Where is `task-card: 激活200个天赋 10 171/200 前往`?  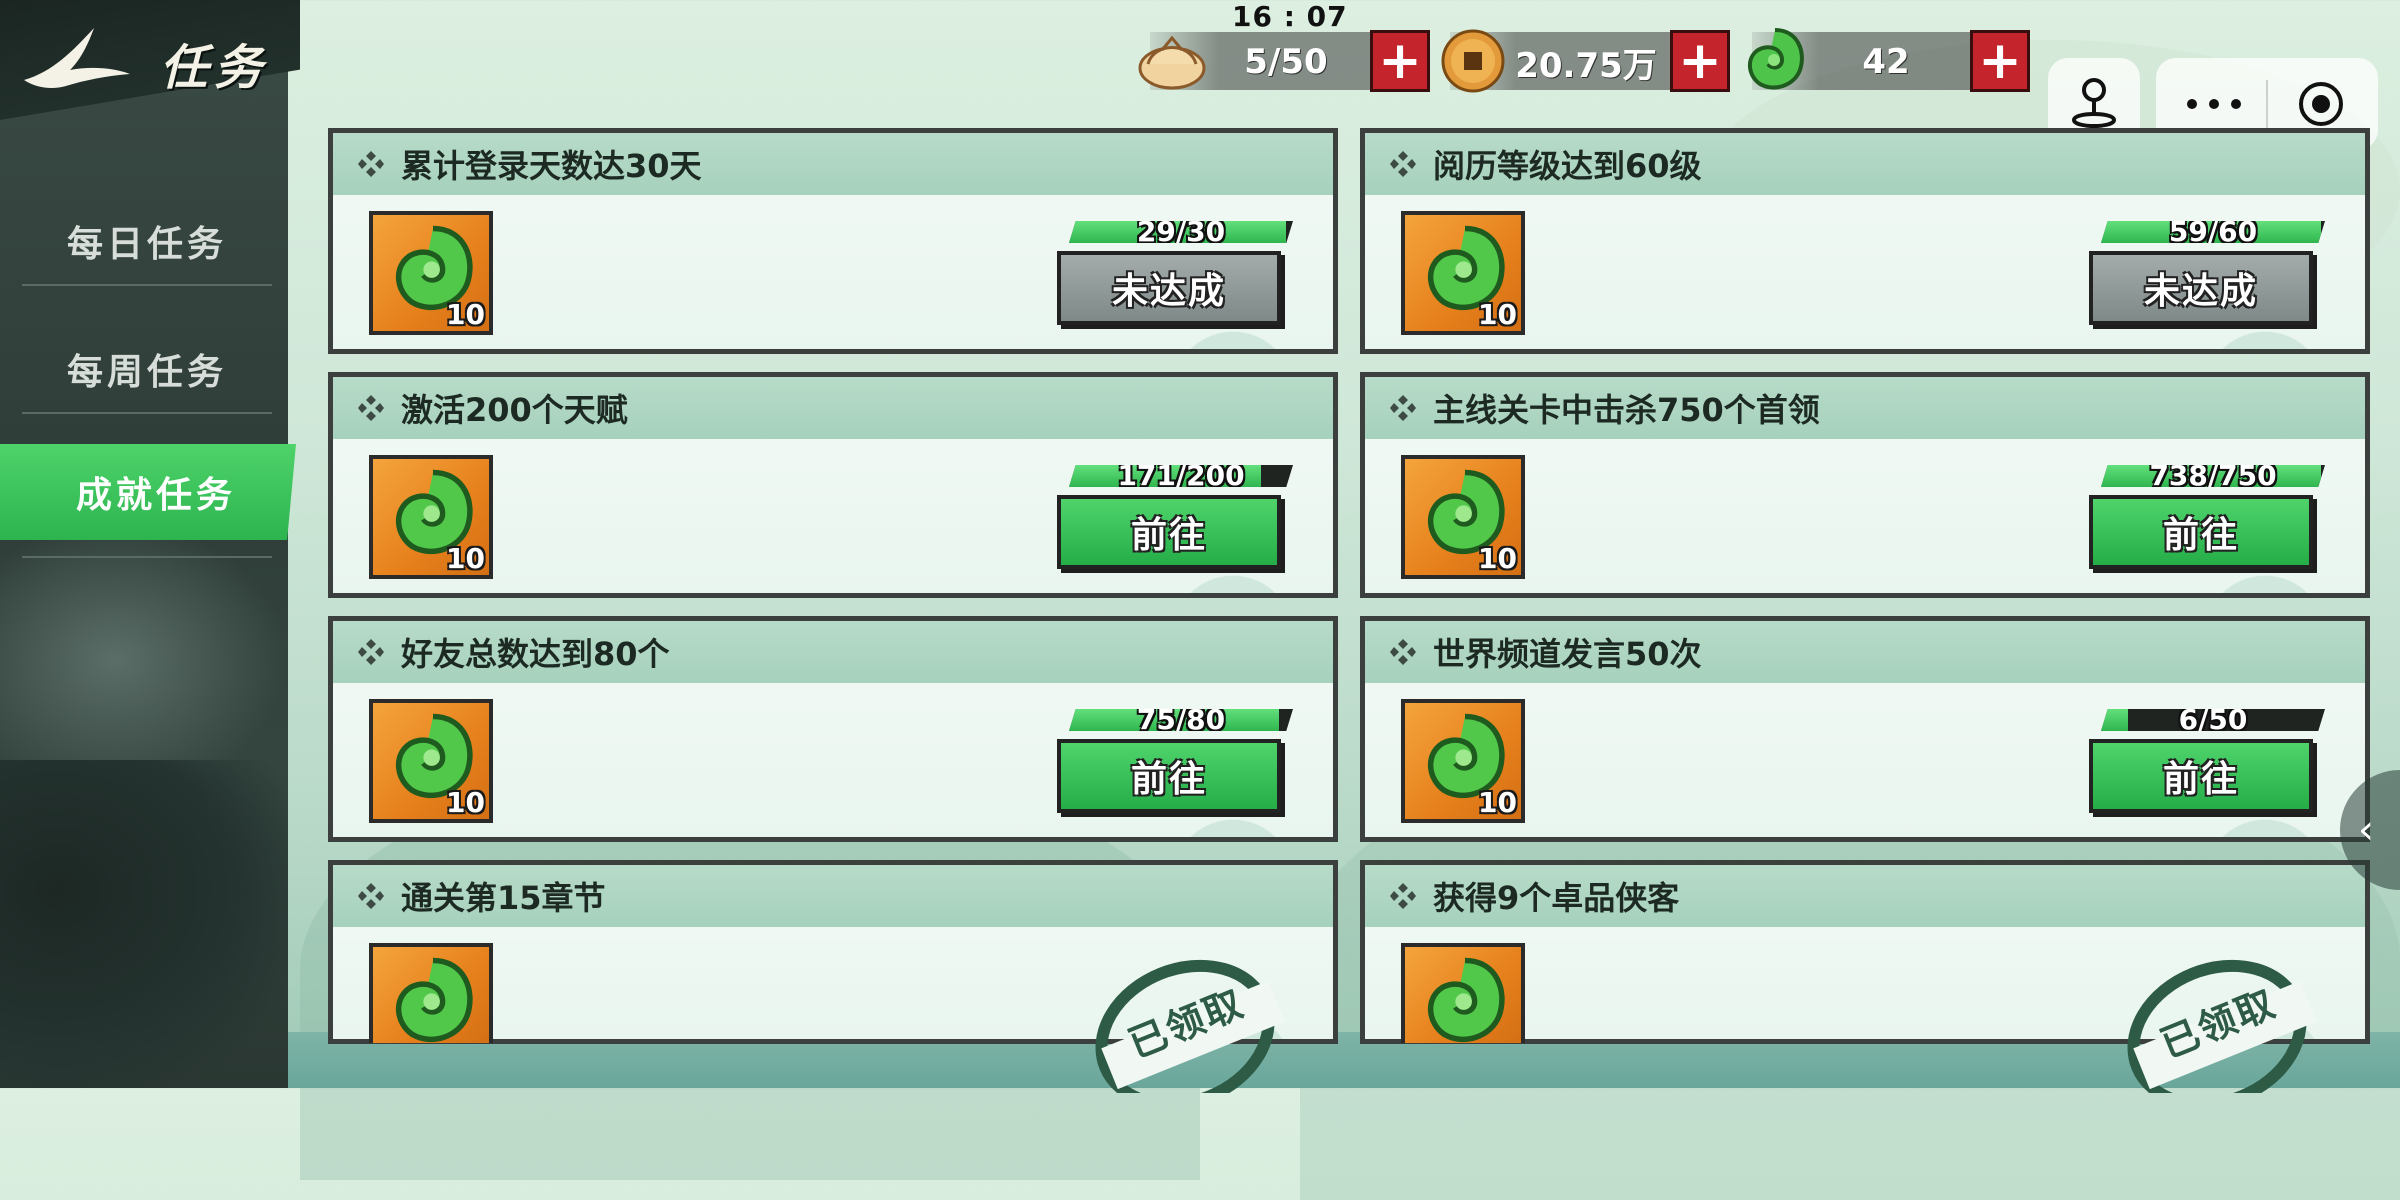 task-card: 激活200个天赋 10 171/200 前往 is located at coordinates (833, 485).